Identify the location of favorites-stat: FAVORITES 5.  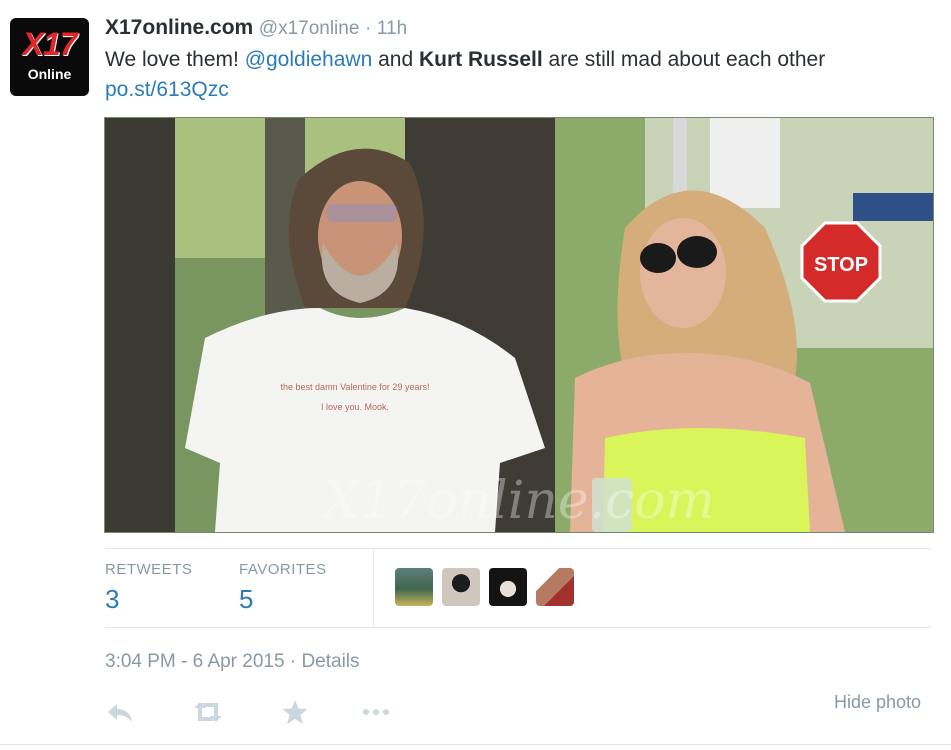
(283, 588).